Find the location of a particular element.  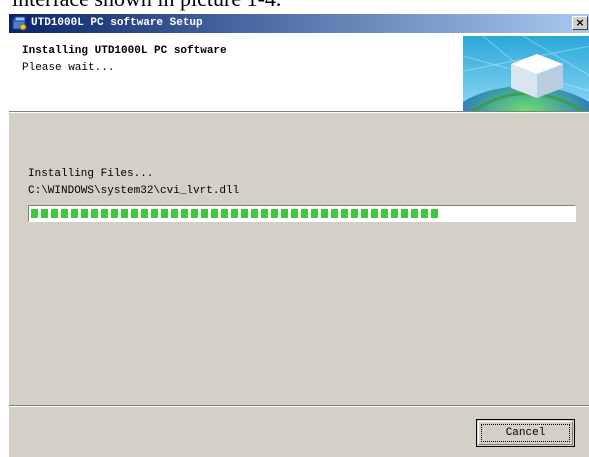

close-icon: × is located at coordinates (580, 22).